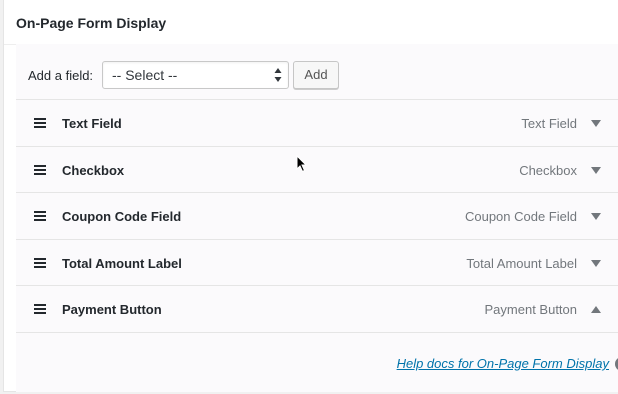 This screenshot has width=618, height=394. What do you see at coordinates (91, 23) in the screenshot?
I see `panel-title: On-Page Form Display` at bounding box center [91, 23].